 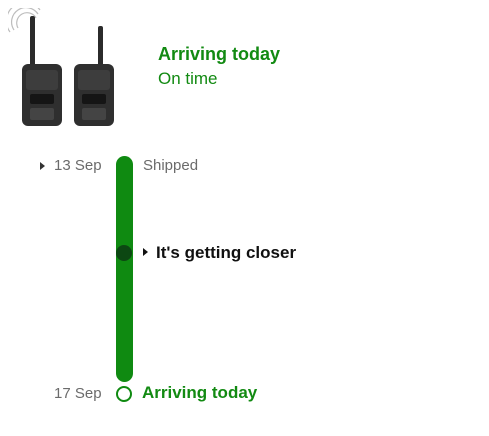 I want to click on timeline-label-shipped: Shipped, so click(x=171, y=165).